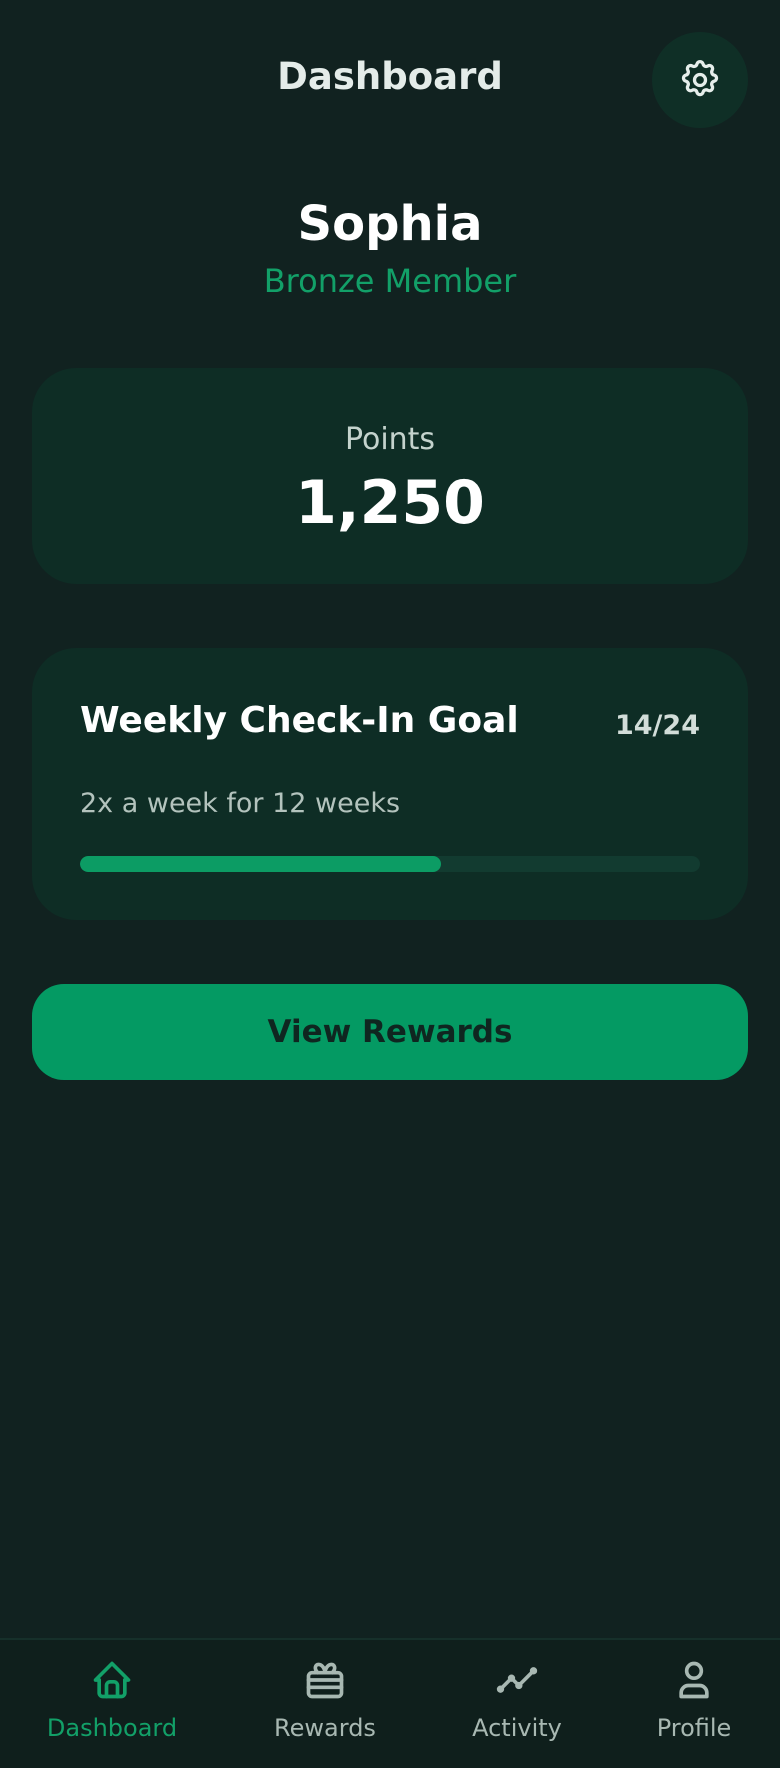 The width and height of the screenshot is (780, 1768). Describe the element at coordinates (517, 1728) in the screenshot. I see `nav-label-activity: Activity` at that location.